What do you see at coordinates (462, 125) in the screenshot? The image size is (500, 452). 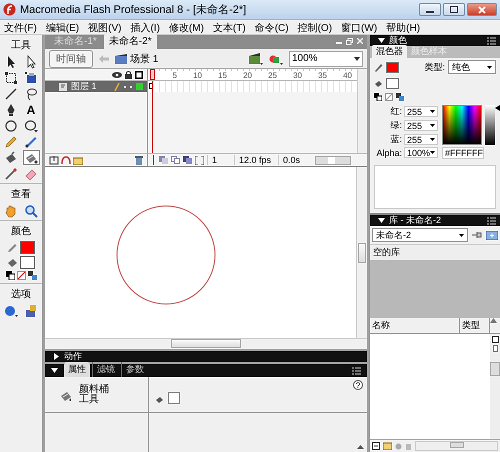 I see `color-spectrum` at bounding box center [462, 125].